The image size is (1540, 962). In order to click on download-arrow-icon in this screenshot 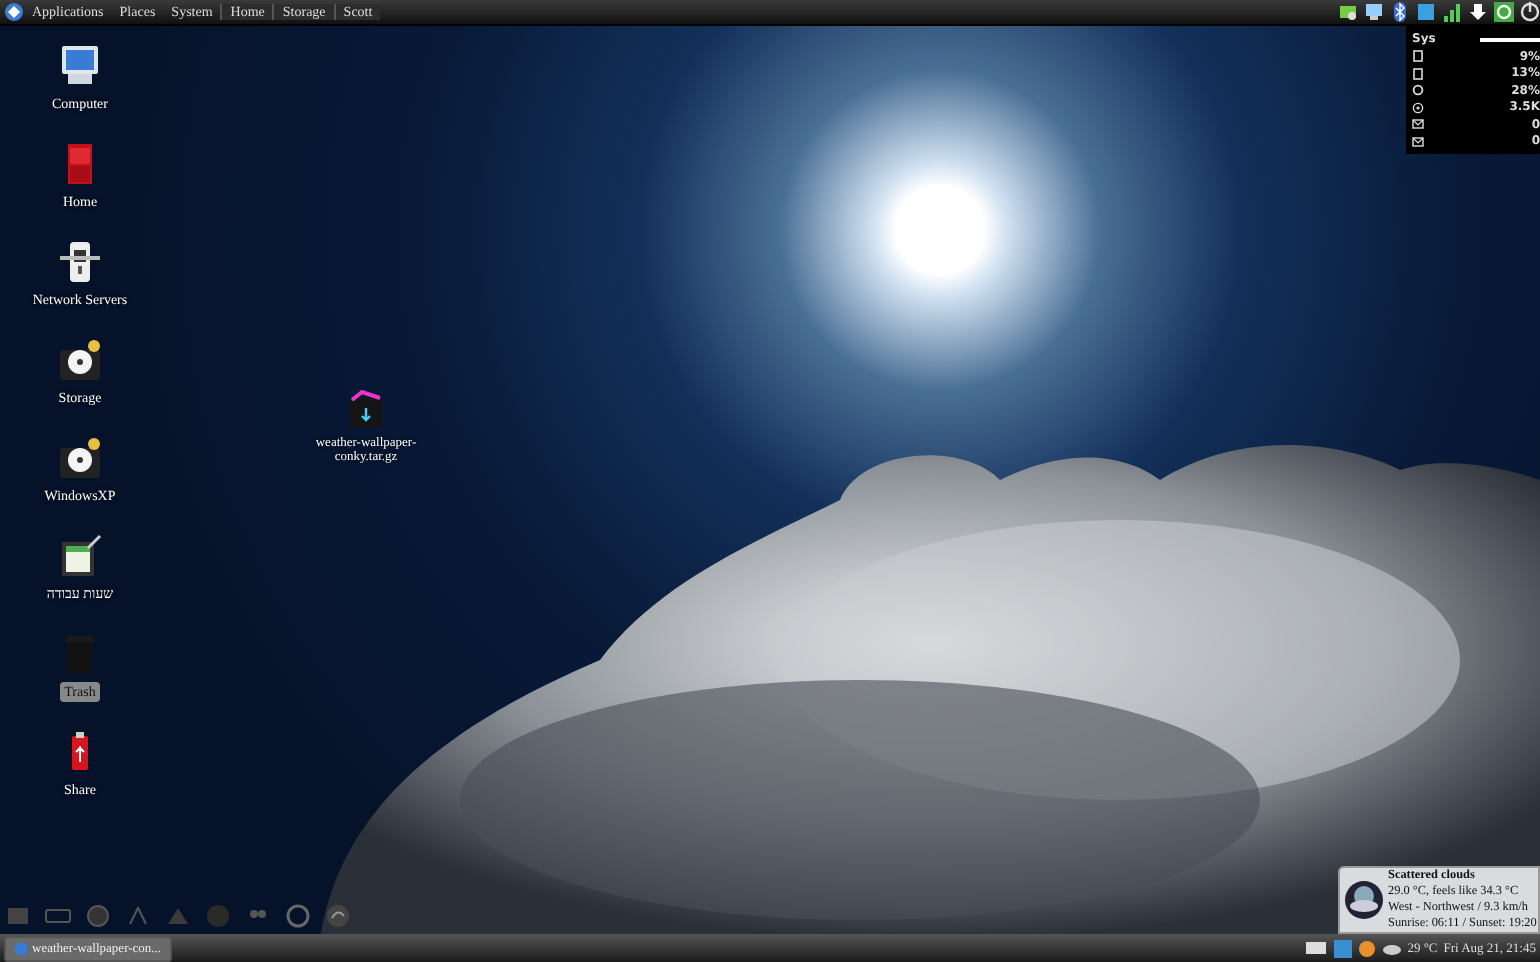, I will do `click(1478, 12)`.